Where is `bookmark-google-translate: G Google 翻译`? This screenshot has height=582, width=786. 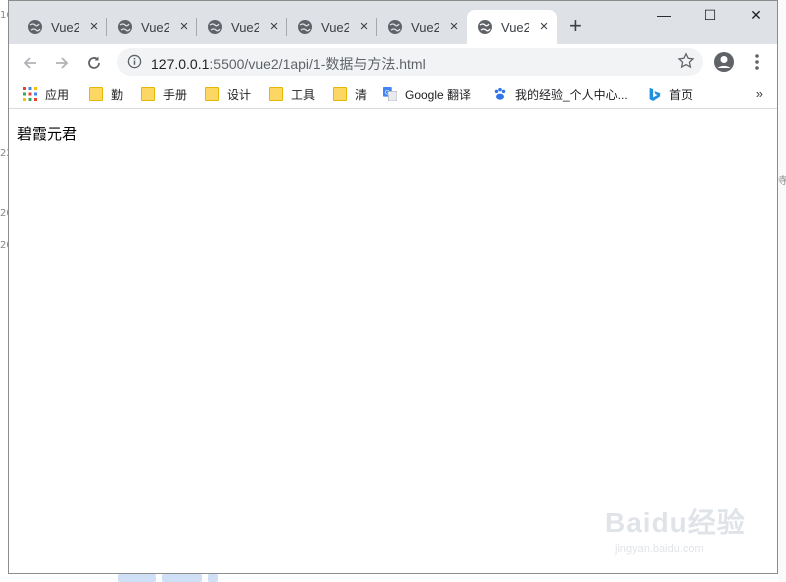 bookmark-google-translate: G Google 翻译 is located at coordinates (427, 94).